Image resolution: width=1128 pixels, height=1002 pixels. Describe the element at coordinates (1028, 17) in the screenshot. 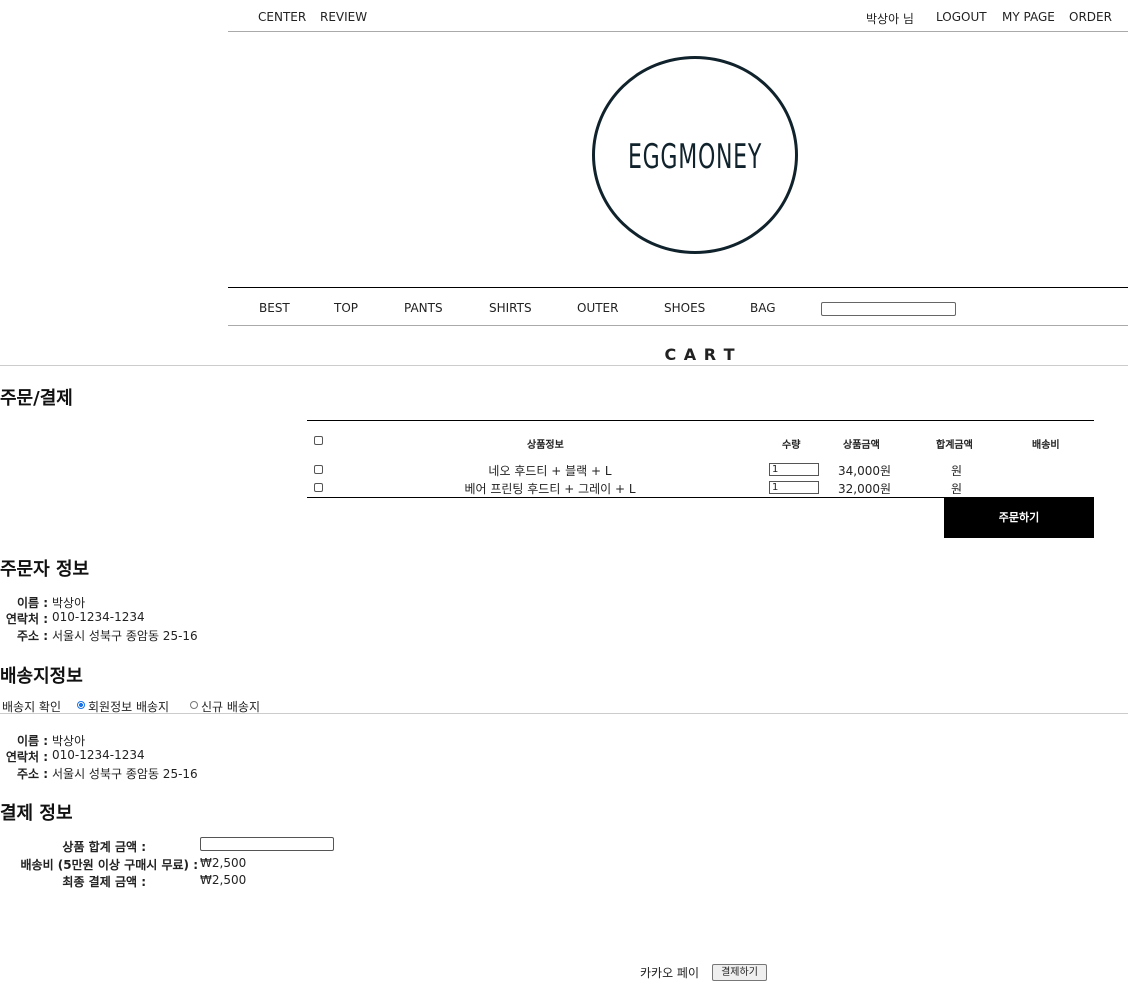

I see `mypage-link: MY PAGE` at that location.